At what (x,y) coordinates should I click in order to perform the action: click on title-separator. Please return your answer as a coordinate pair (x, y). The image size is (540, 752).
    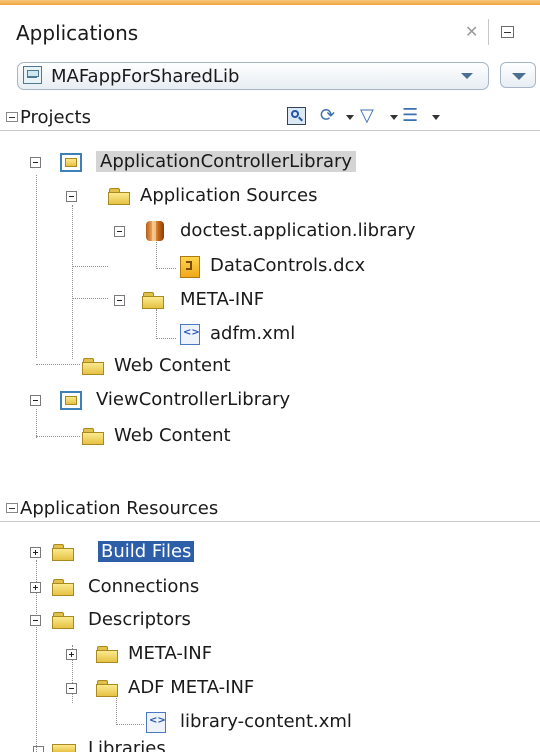
    Looking at the image, I should click on (488, 32).